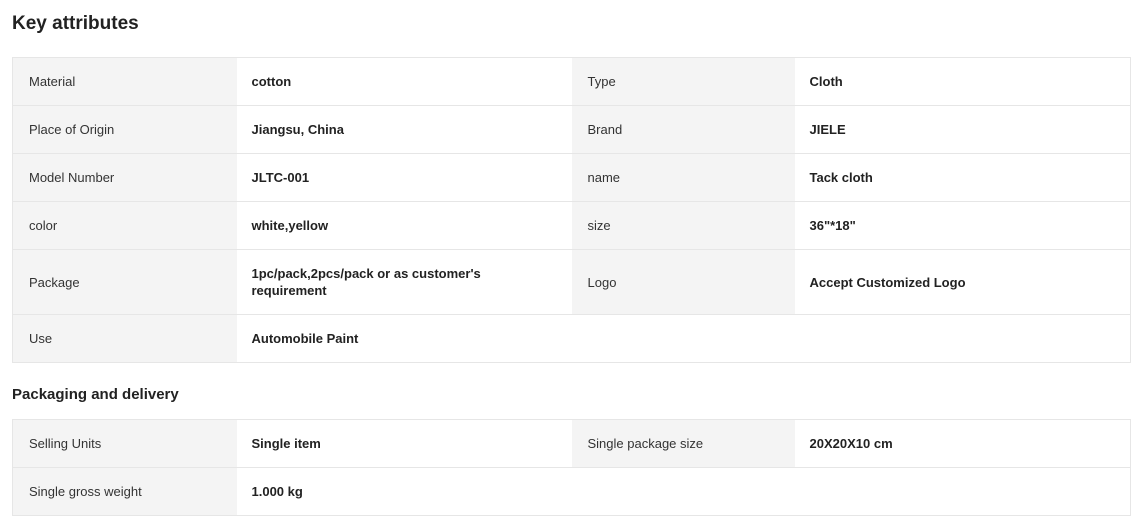  What do you see at coordinates (124, 81) in the screenshot?
I see `attribute-label: Material` at bounding box center [124, 81].